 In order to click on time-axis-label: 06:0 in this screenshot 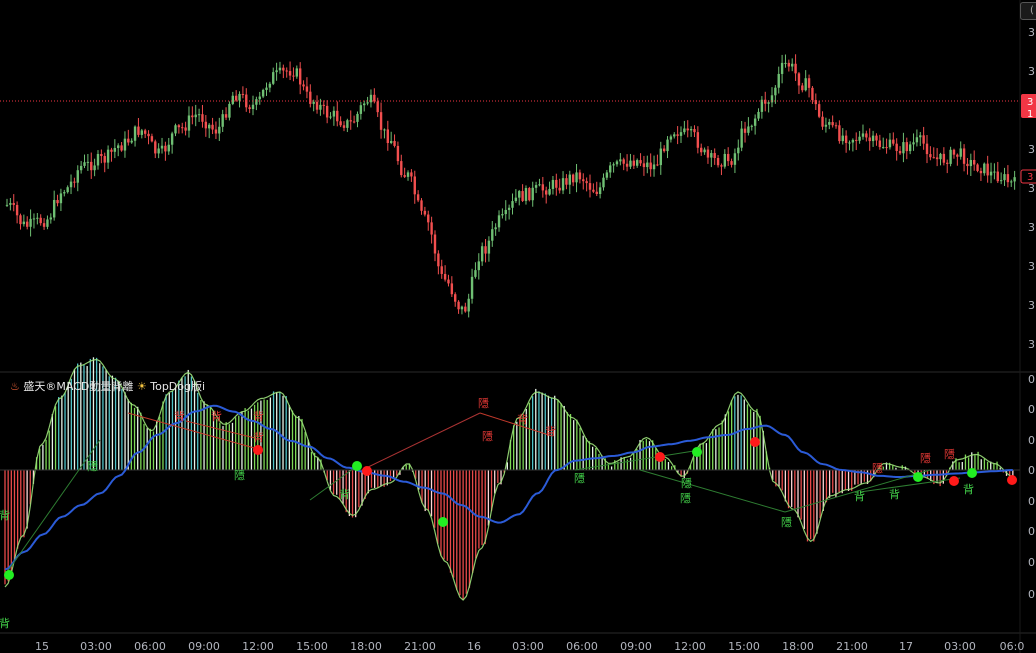, I will do `click(1012, 646)`.